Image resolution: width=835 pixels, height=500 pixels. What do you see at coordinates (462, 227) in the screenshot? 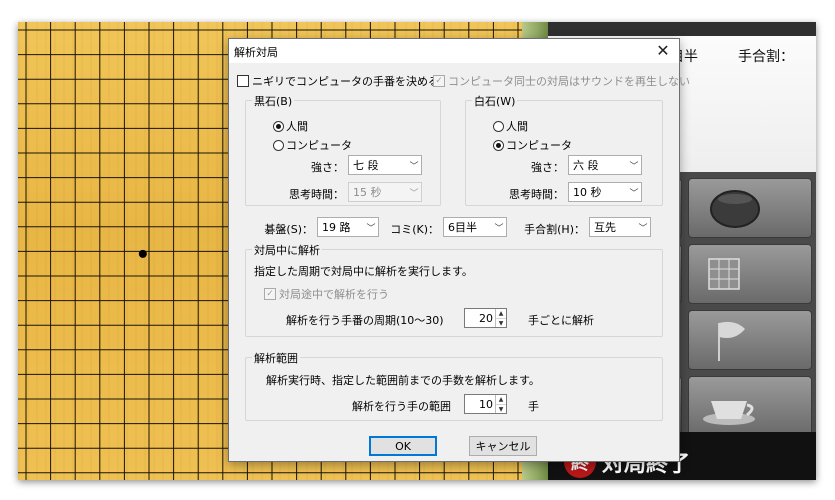
I see `komi-value: 6目半` at bounding box center [462, 227].